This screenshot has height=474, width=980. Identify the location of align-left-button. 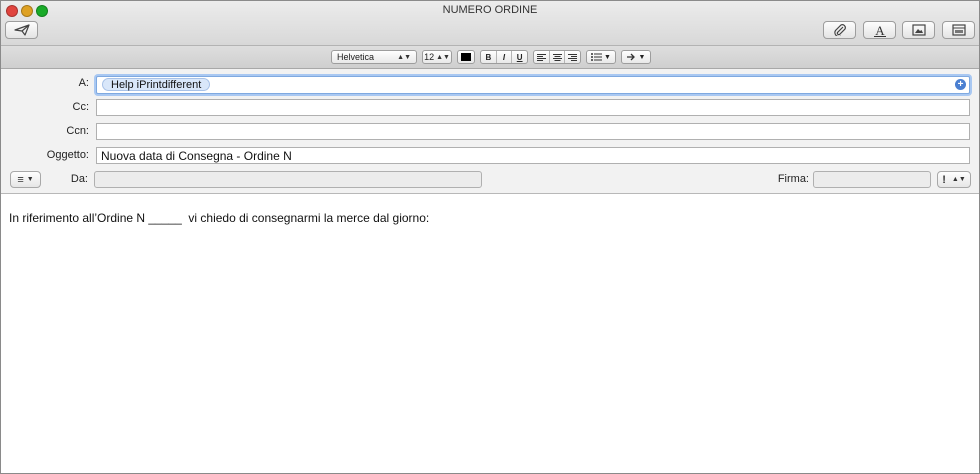
(542, 57).